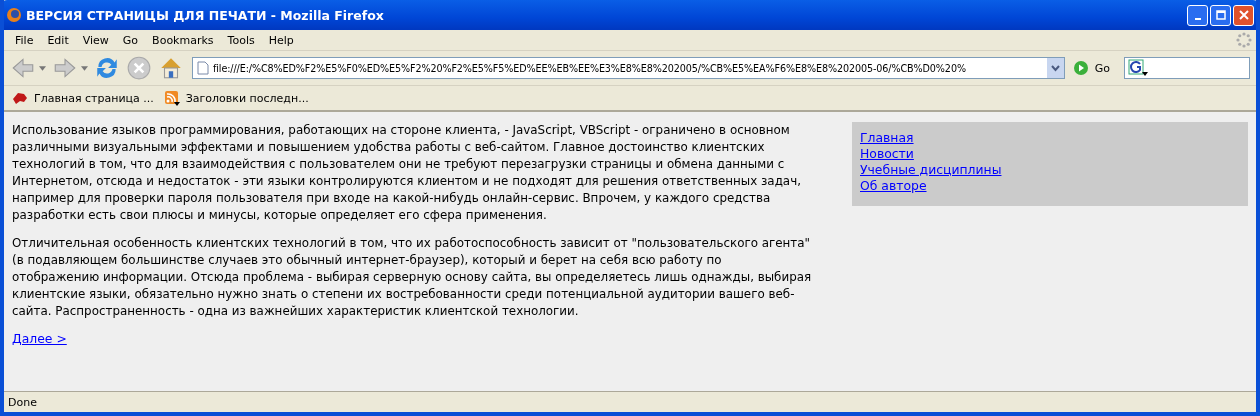  Describe the element at coordinates (24, 40) in the screenshot. I see `menu-item: File` at that location.